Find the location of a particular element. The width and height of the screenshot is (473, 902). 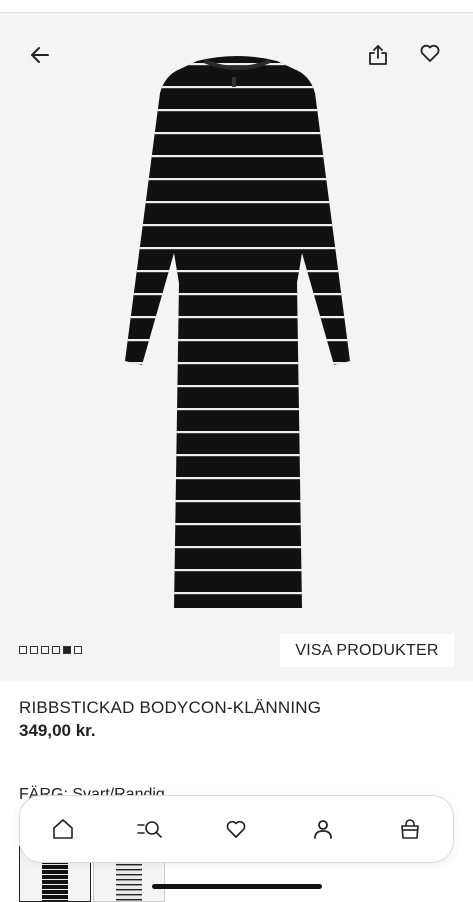

product-price: 349,00 kr. is located at coordinates (57, 730).